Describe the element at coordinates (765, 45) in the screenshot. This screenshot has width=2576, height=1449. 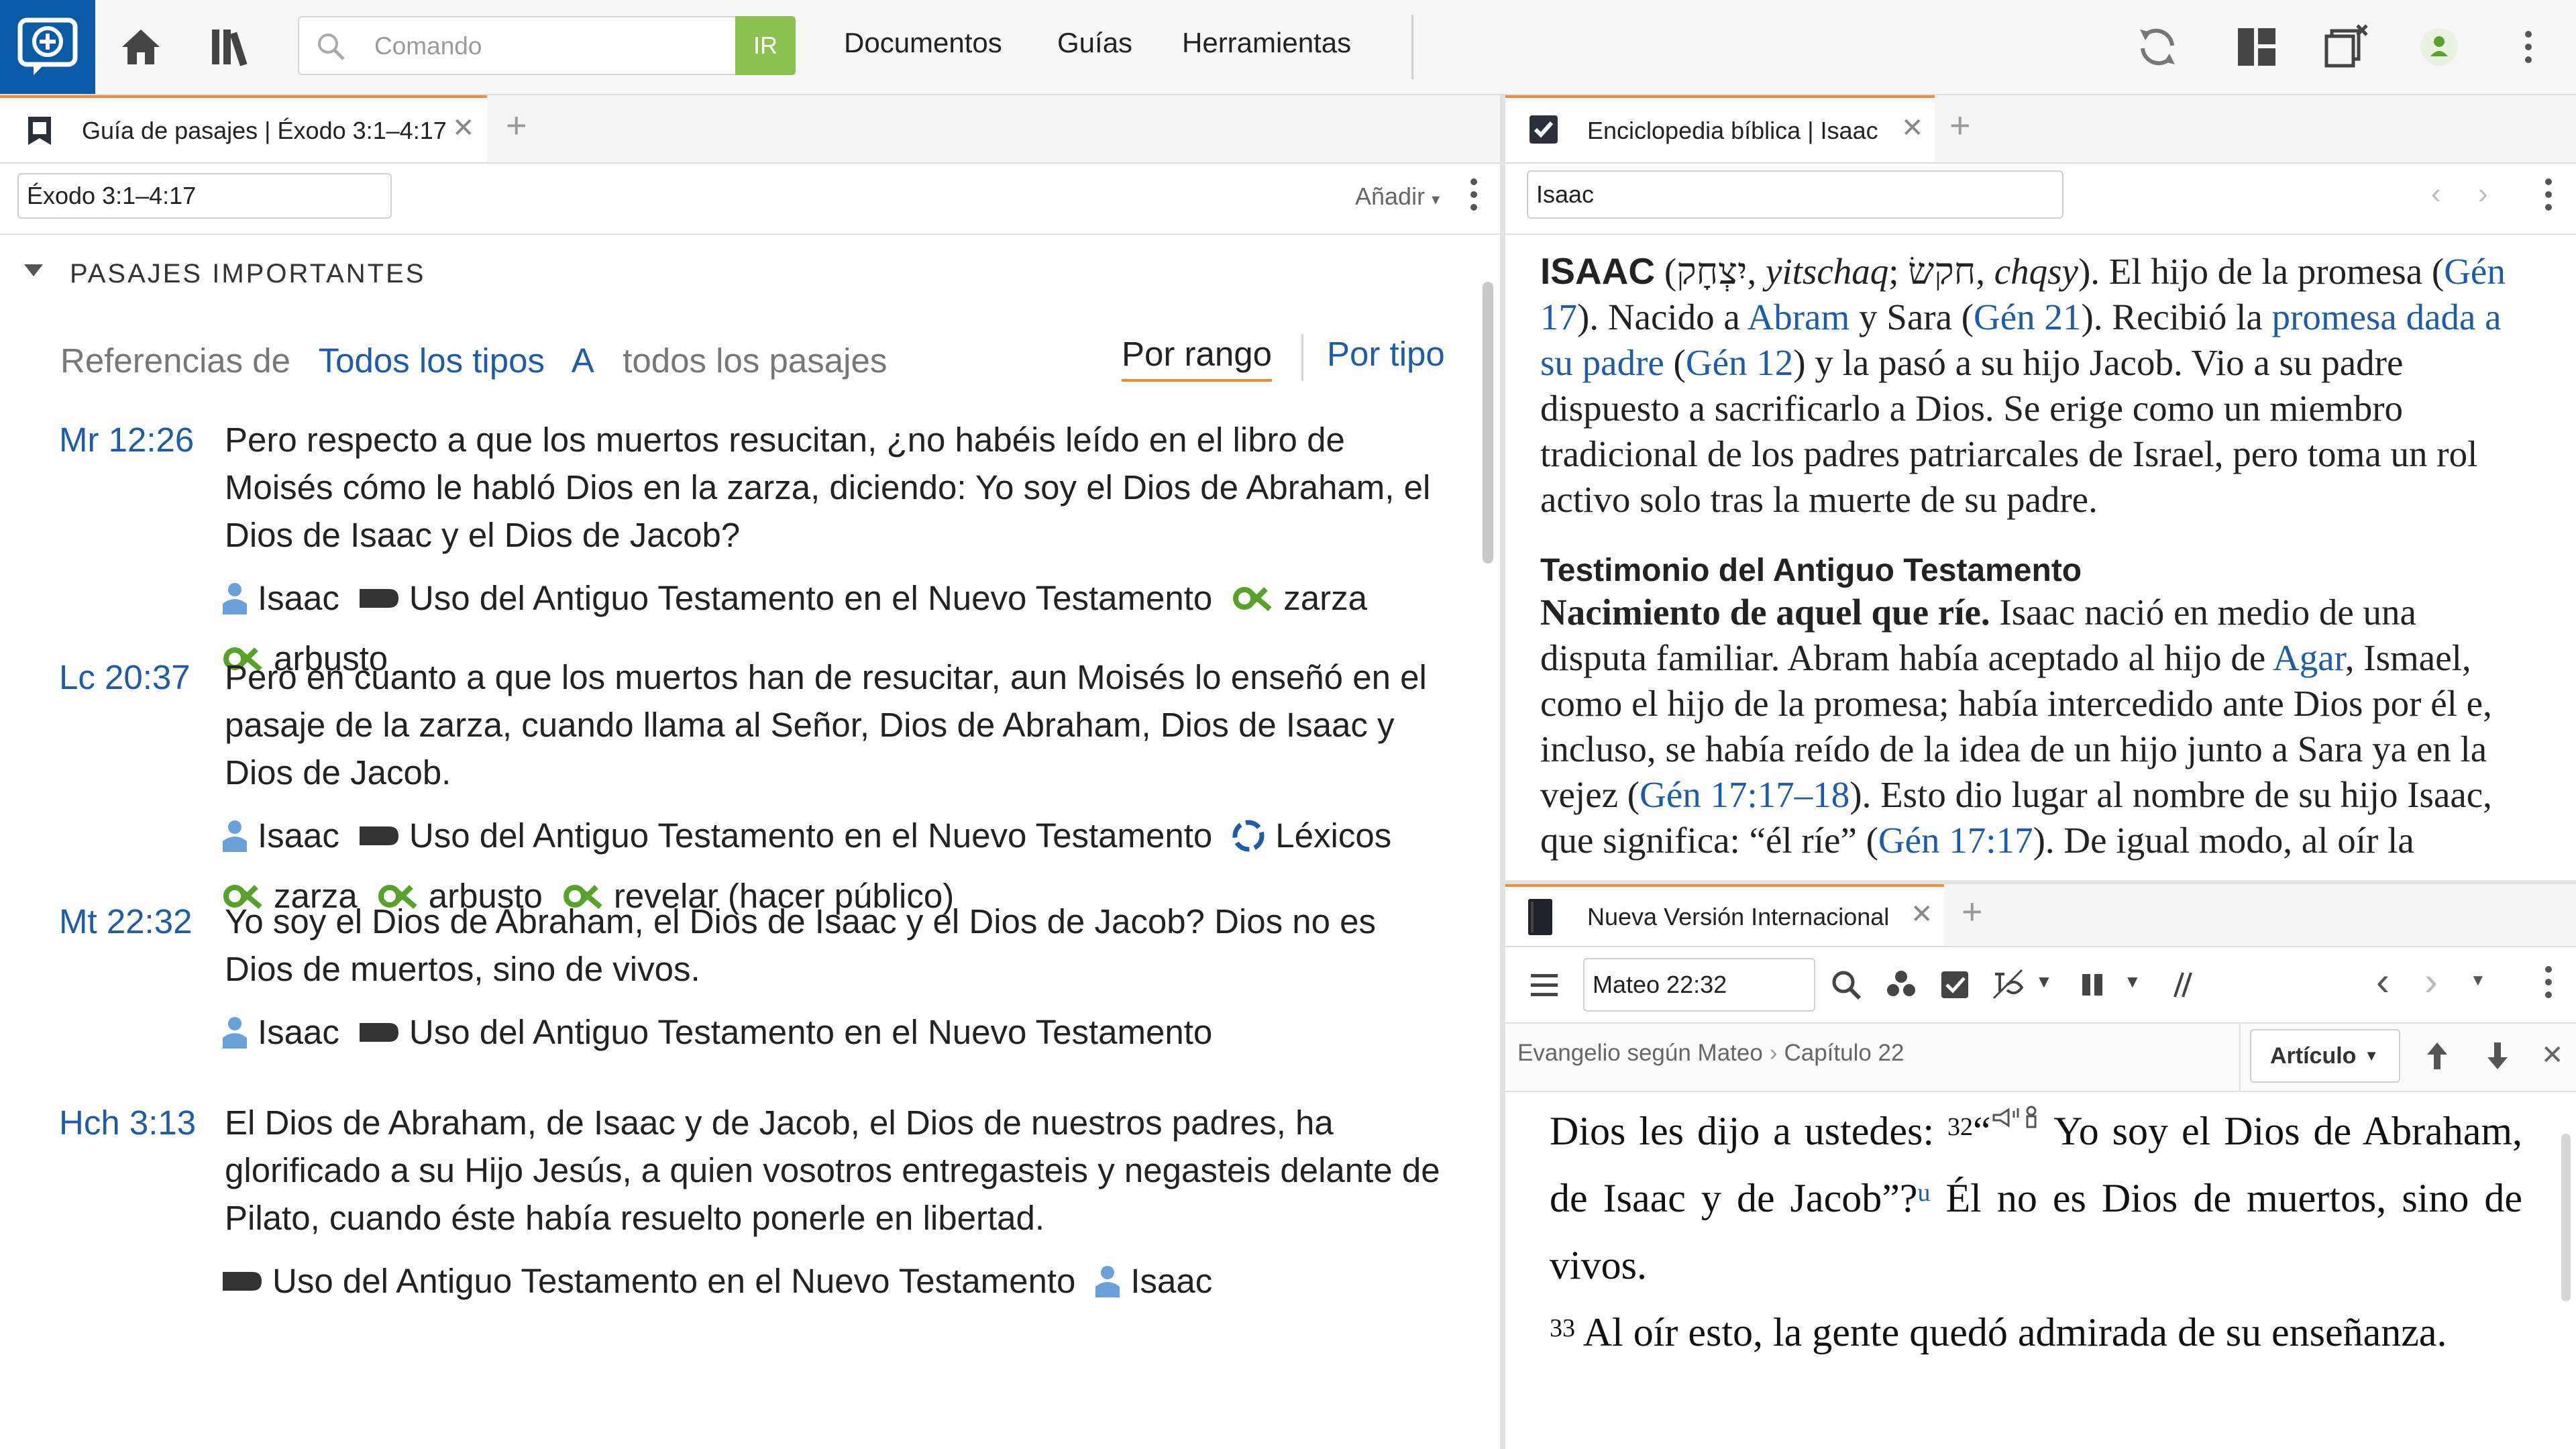
I see `go-button: IR` at that location.